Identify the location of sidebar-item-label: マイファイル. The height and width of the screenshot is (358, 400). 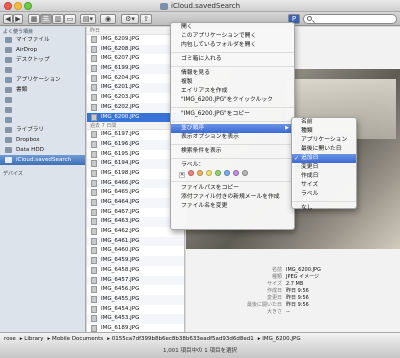
(33, 40).